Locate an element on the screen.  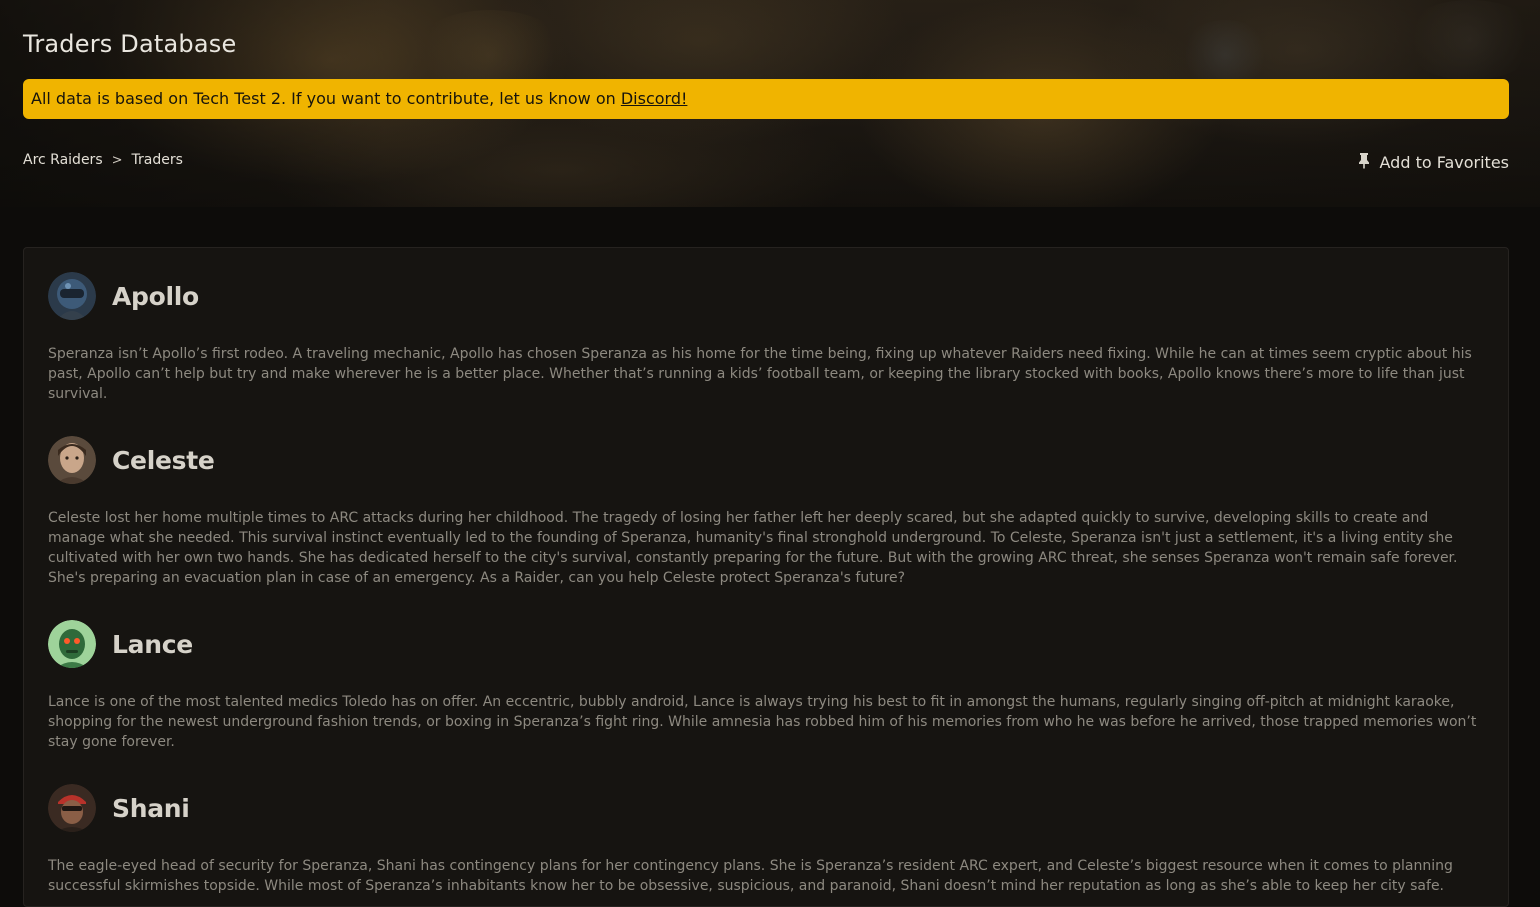
add-to-favorites-label: Add to Favorites is located at coordinates (1444, 162).